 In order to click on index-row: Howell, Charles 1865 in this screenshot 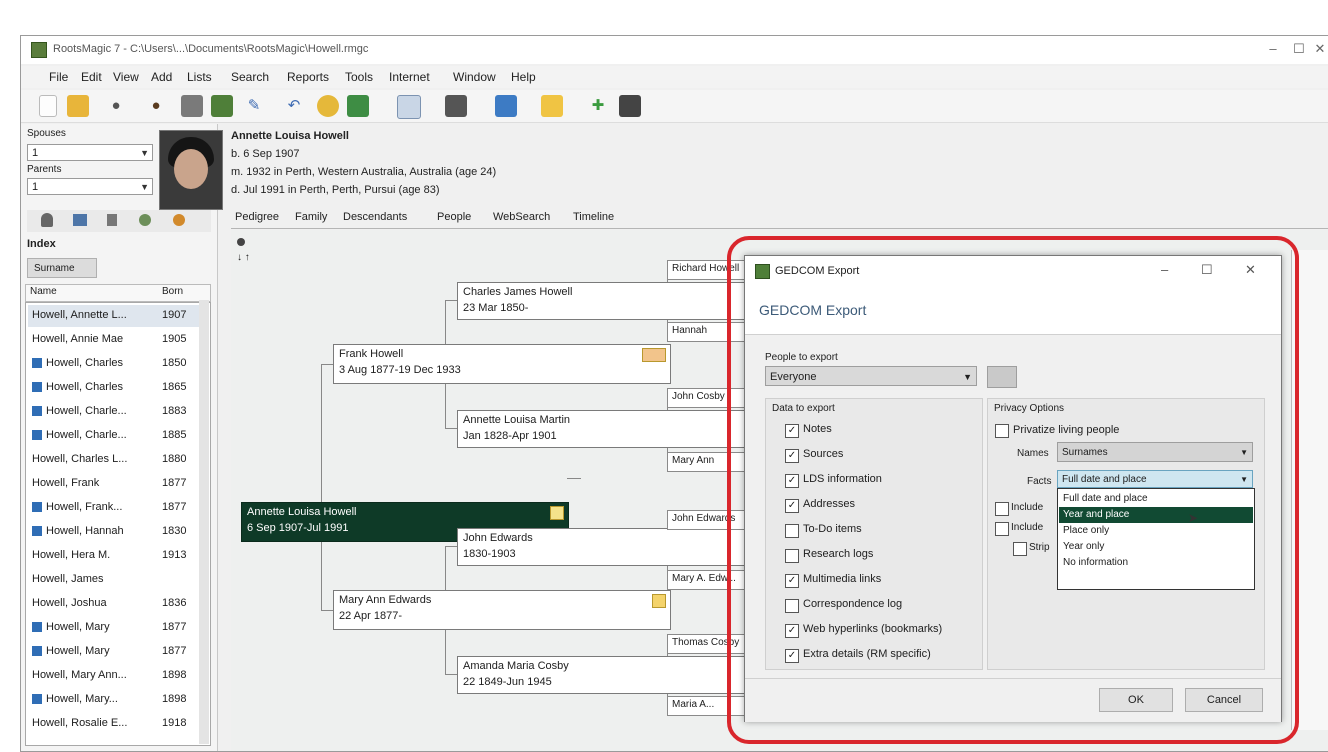, I will do `click(118, 388)`.